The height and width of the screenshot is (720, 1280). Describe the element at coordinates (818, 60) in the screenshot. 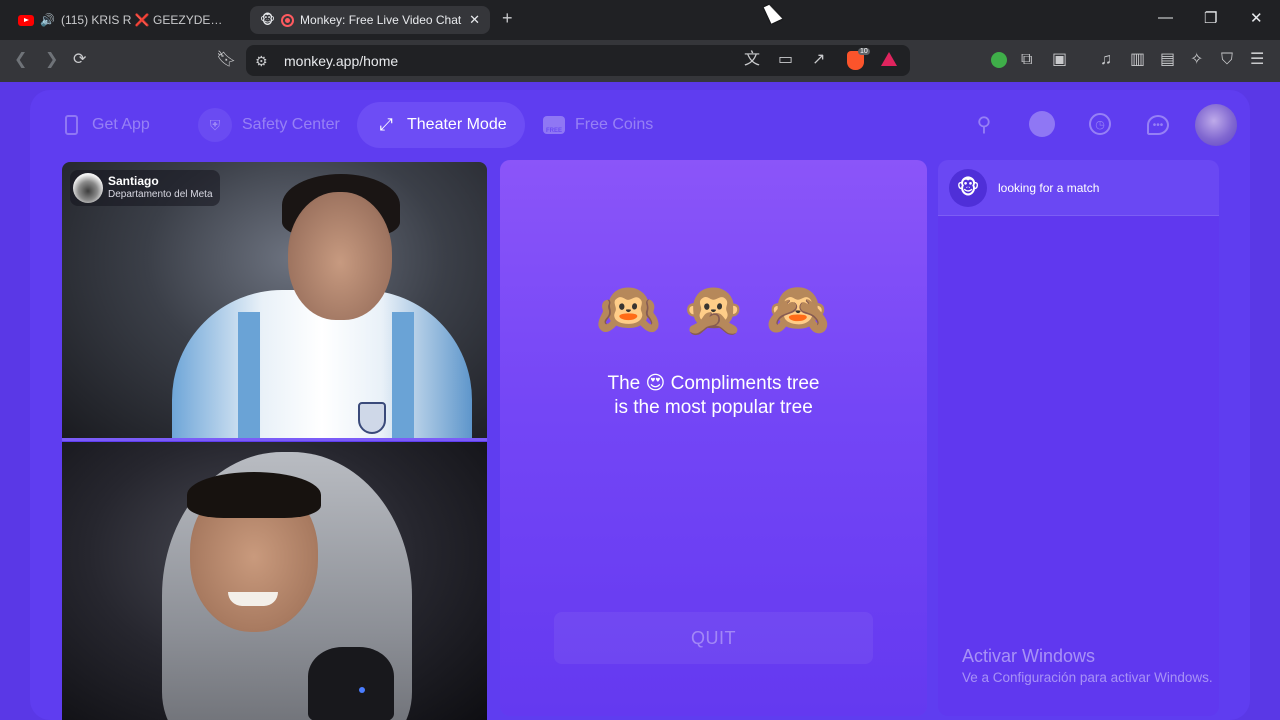

I see `share-icon: ↗` at that location.